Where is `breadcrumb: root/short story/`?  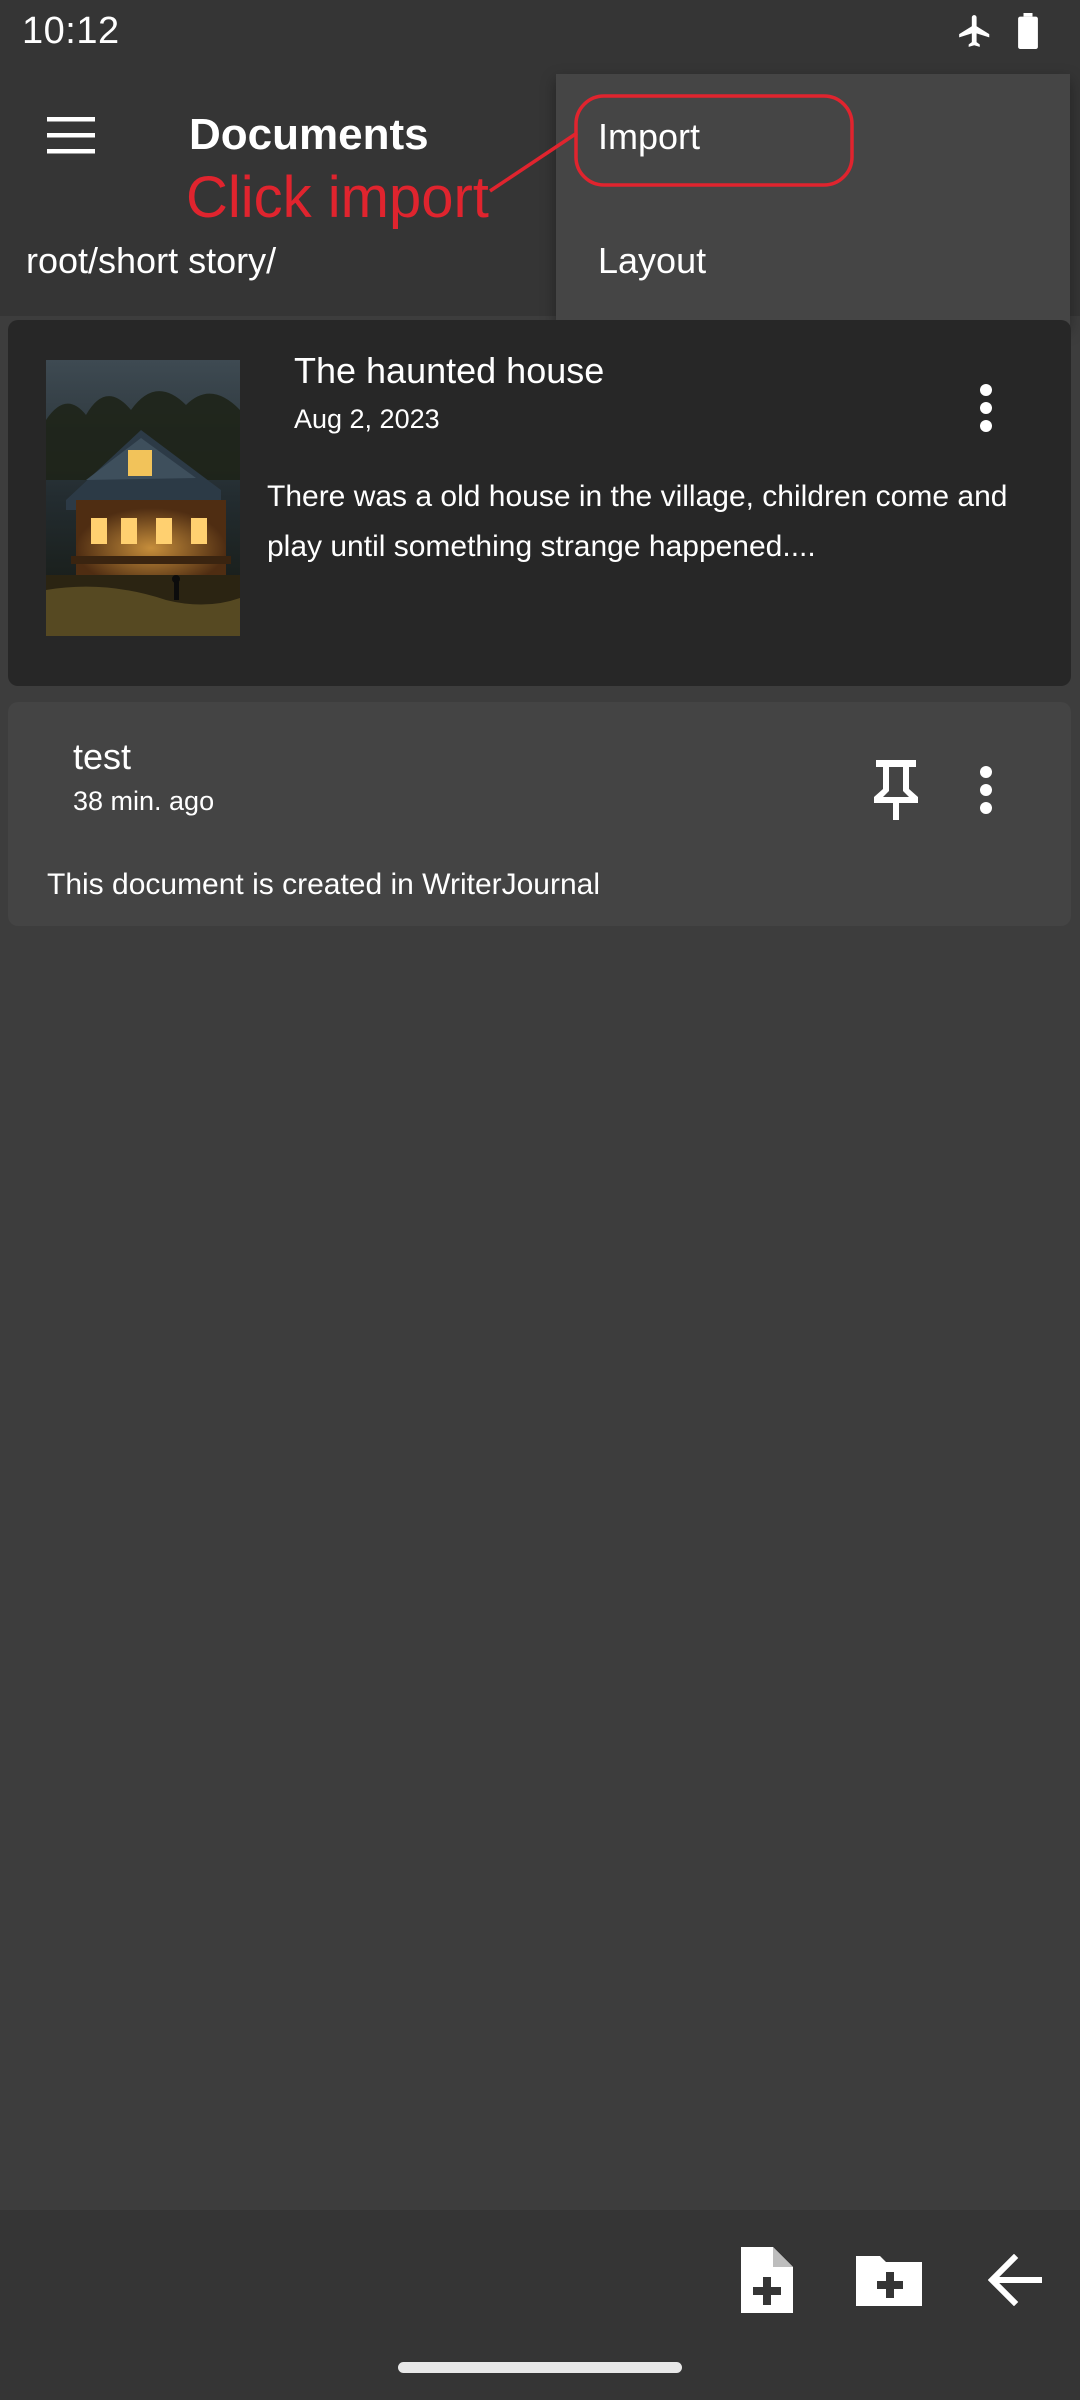
breadcrumb: root/short story/ is located at coordinates (151, 261).